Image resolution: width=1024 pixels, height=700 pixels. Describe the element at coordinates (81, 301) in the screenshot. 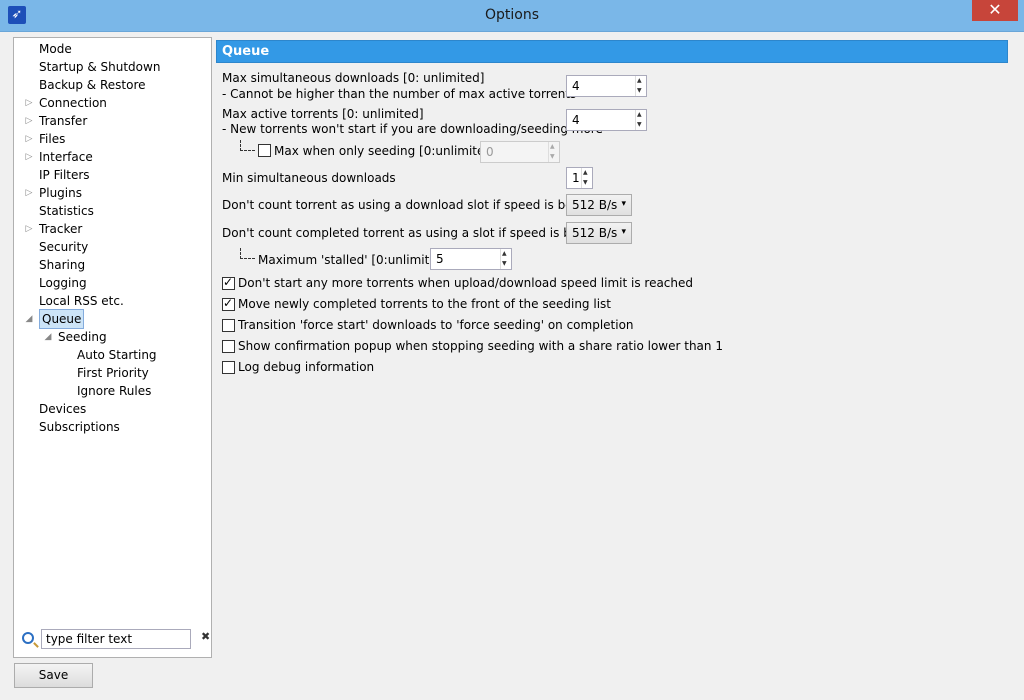

I see `sidebar-item-label: Local RSS etc.` at that location.